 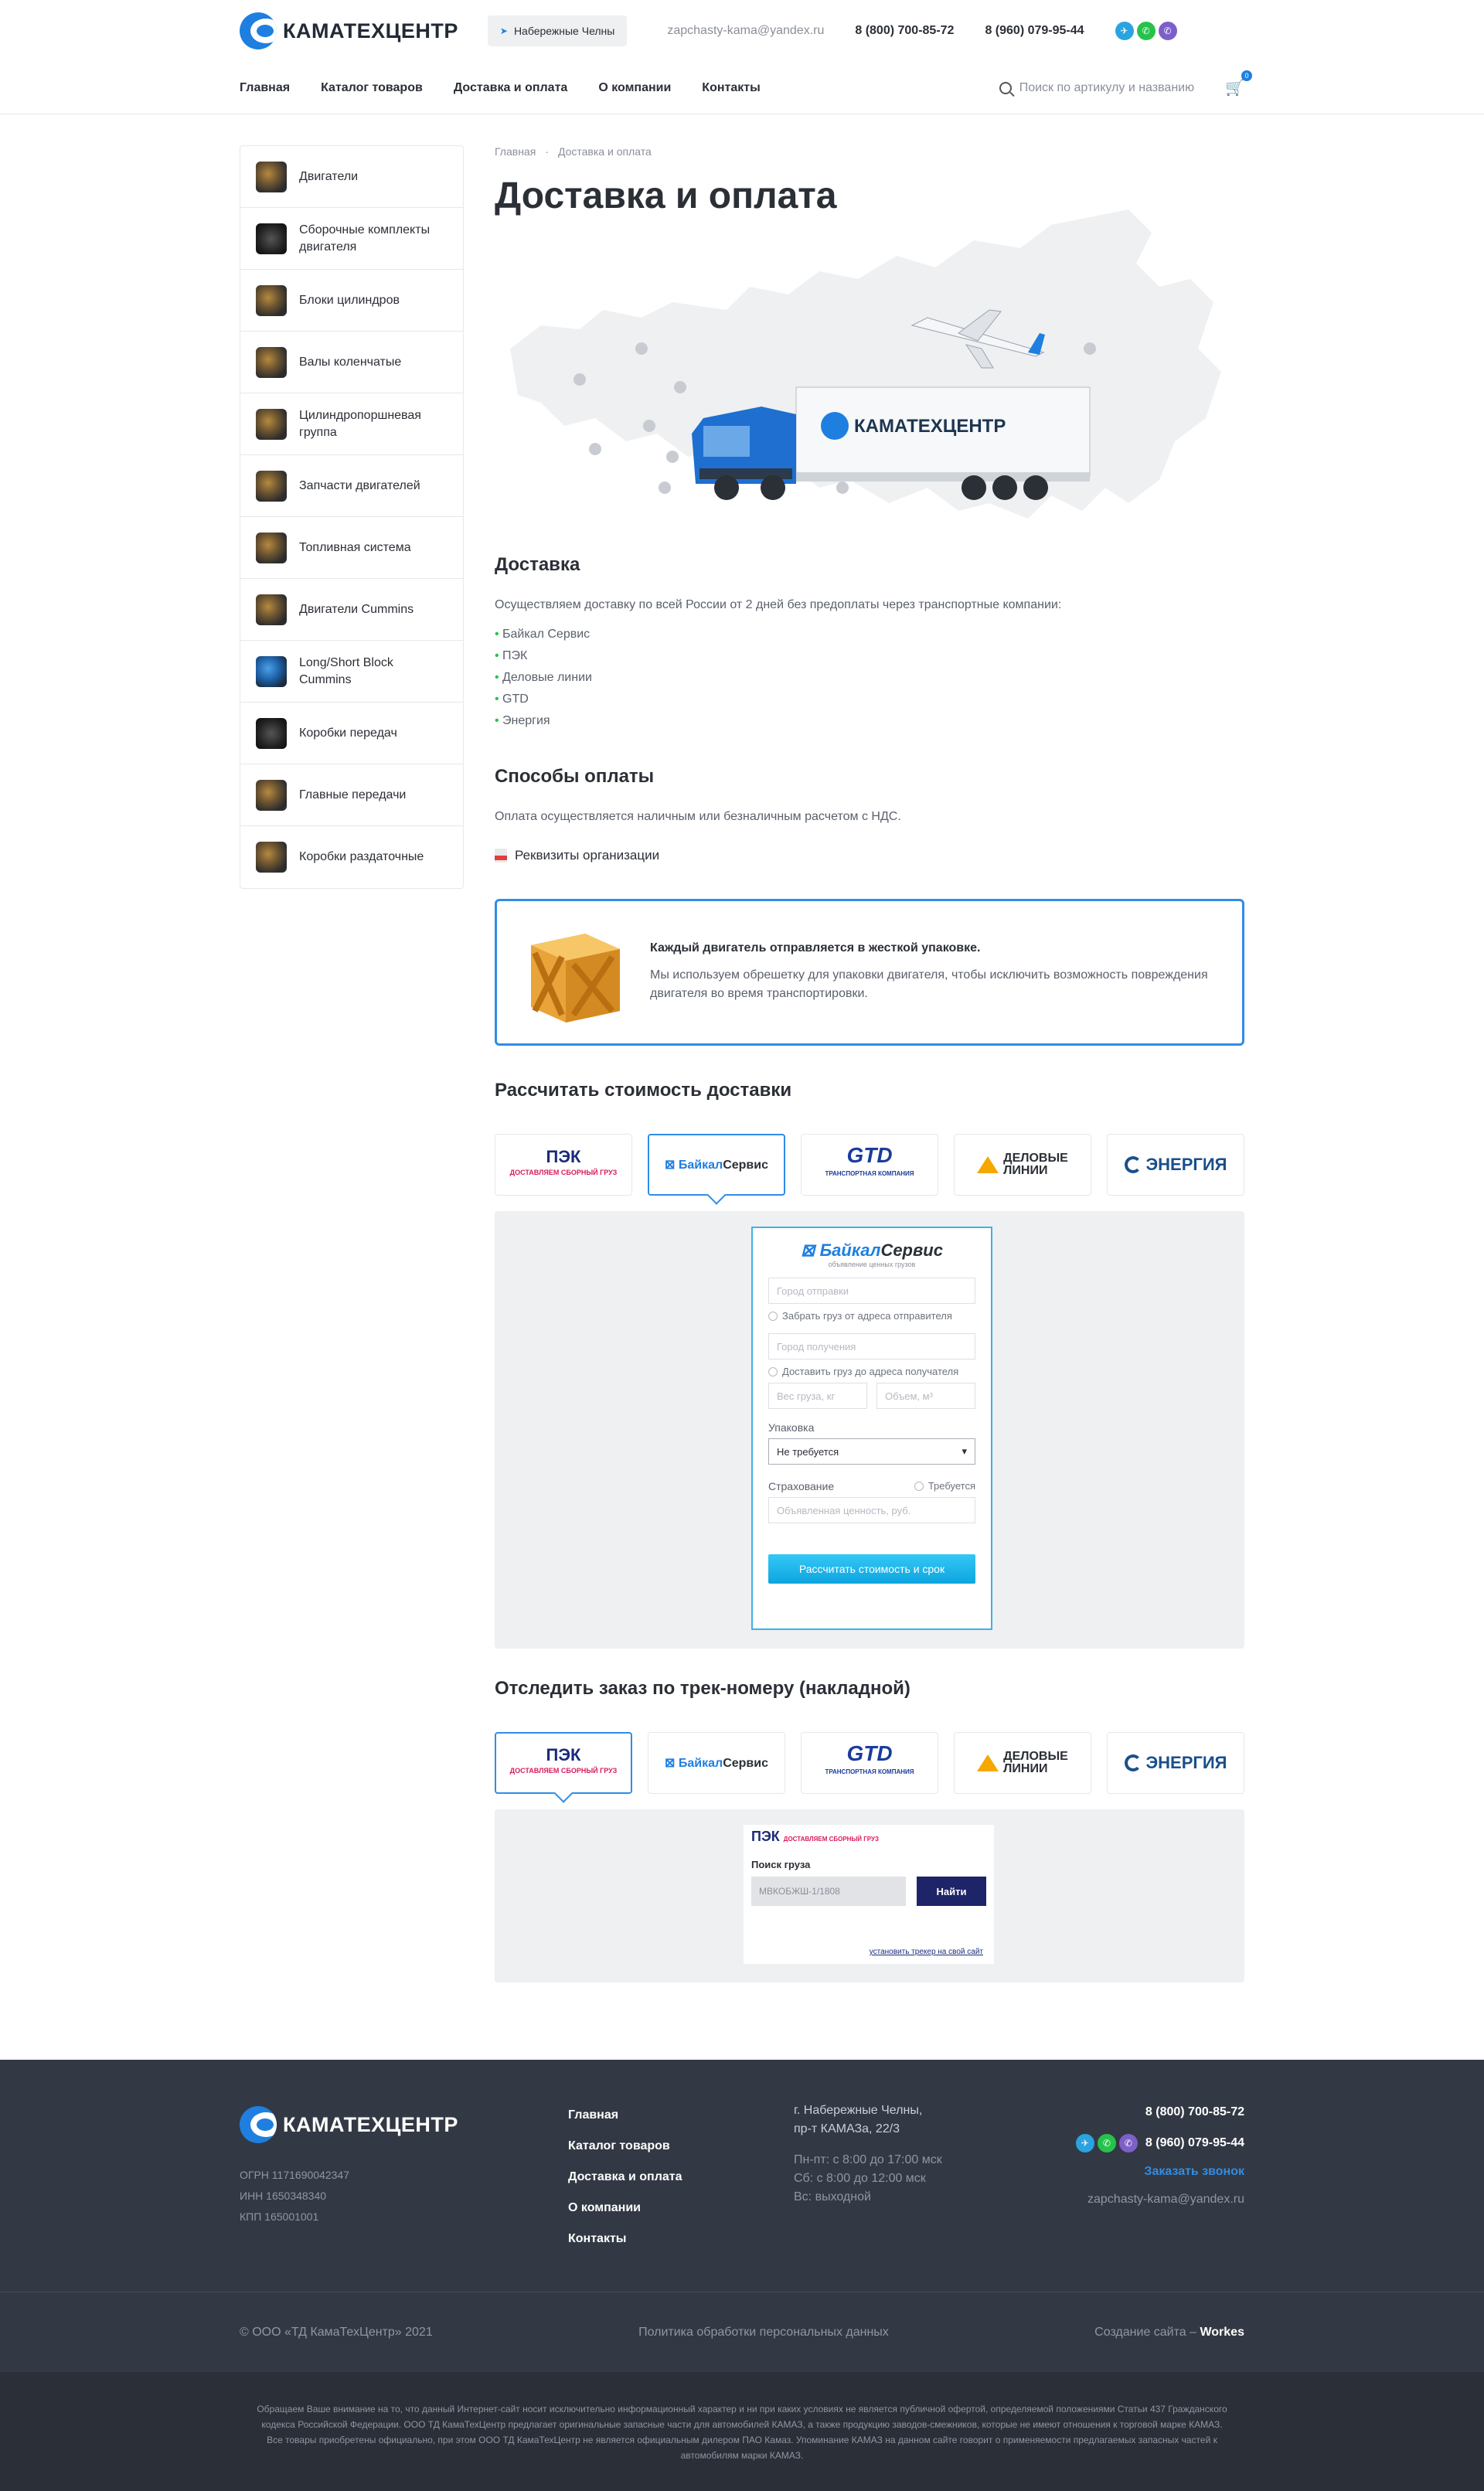 What do you see at coordinates (1005, 87) in the screenshot?
I see `search-icon` at bounding box center [1005, 87].